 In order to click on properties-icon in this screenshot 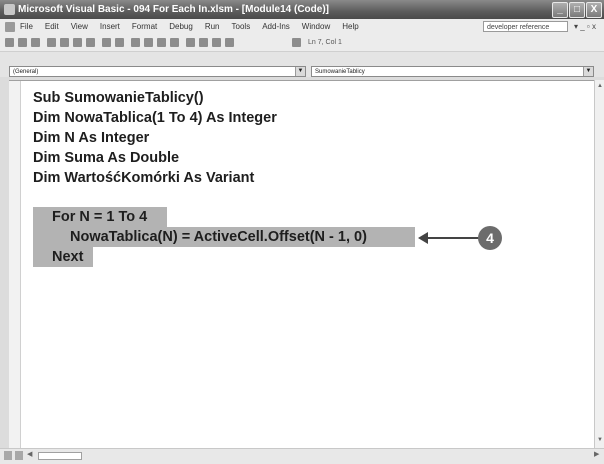, I will do `click(203, 42)`.